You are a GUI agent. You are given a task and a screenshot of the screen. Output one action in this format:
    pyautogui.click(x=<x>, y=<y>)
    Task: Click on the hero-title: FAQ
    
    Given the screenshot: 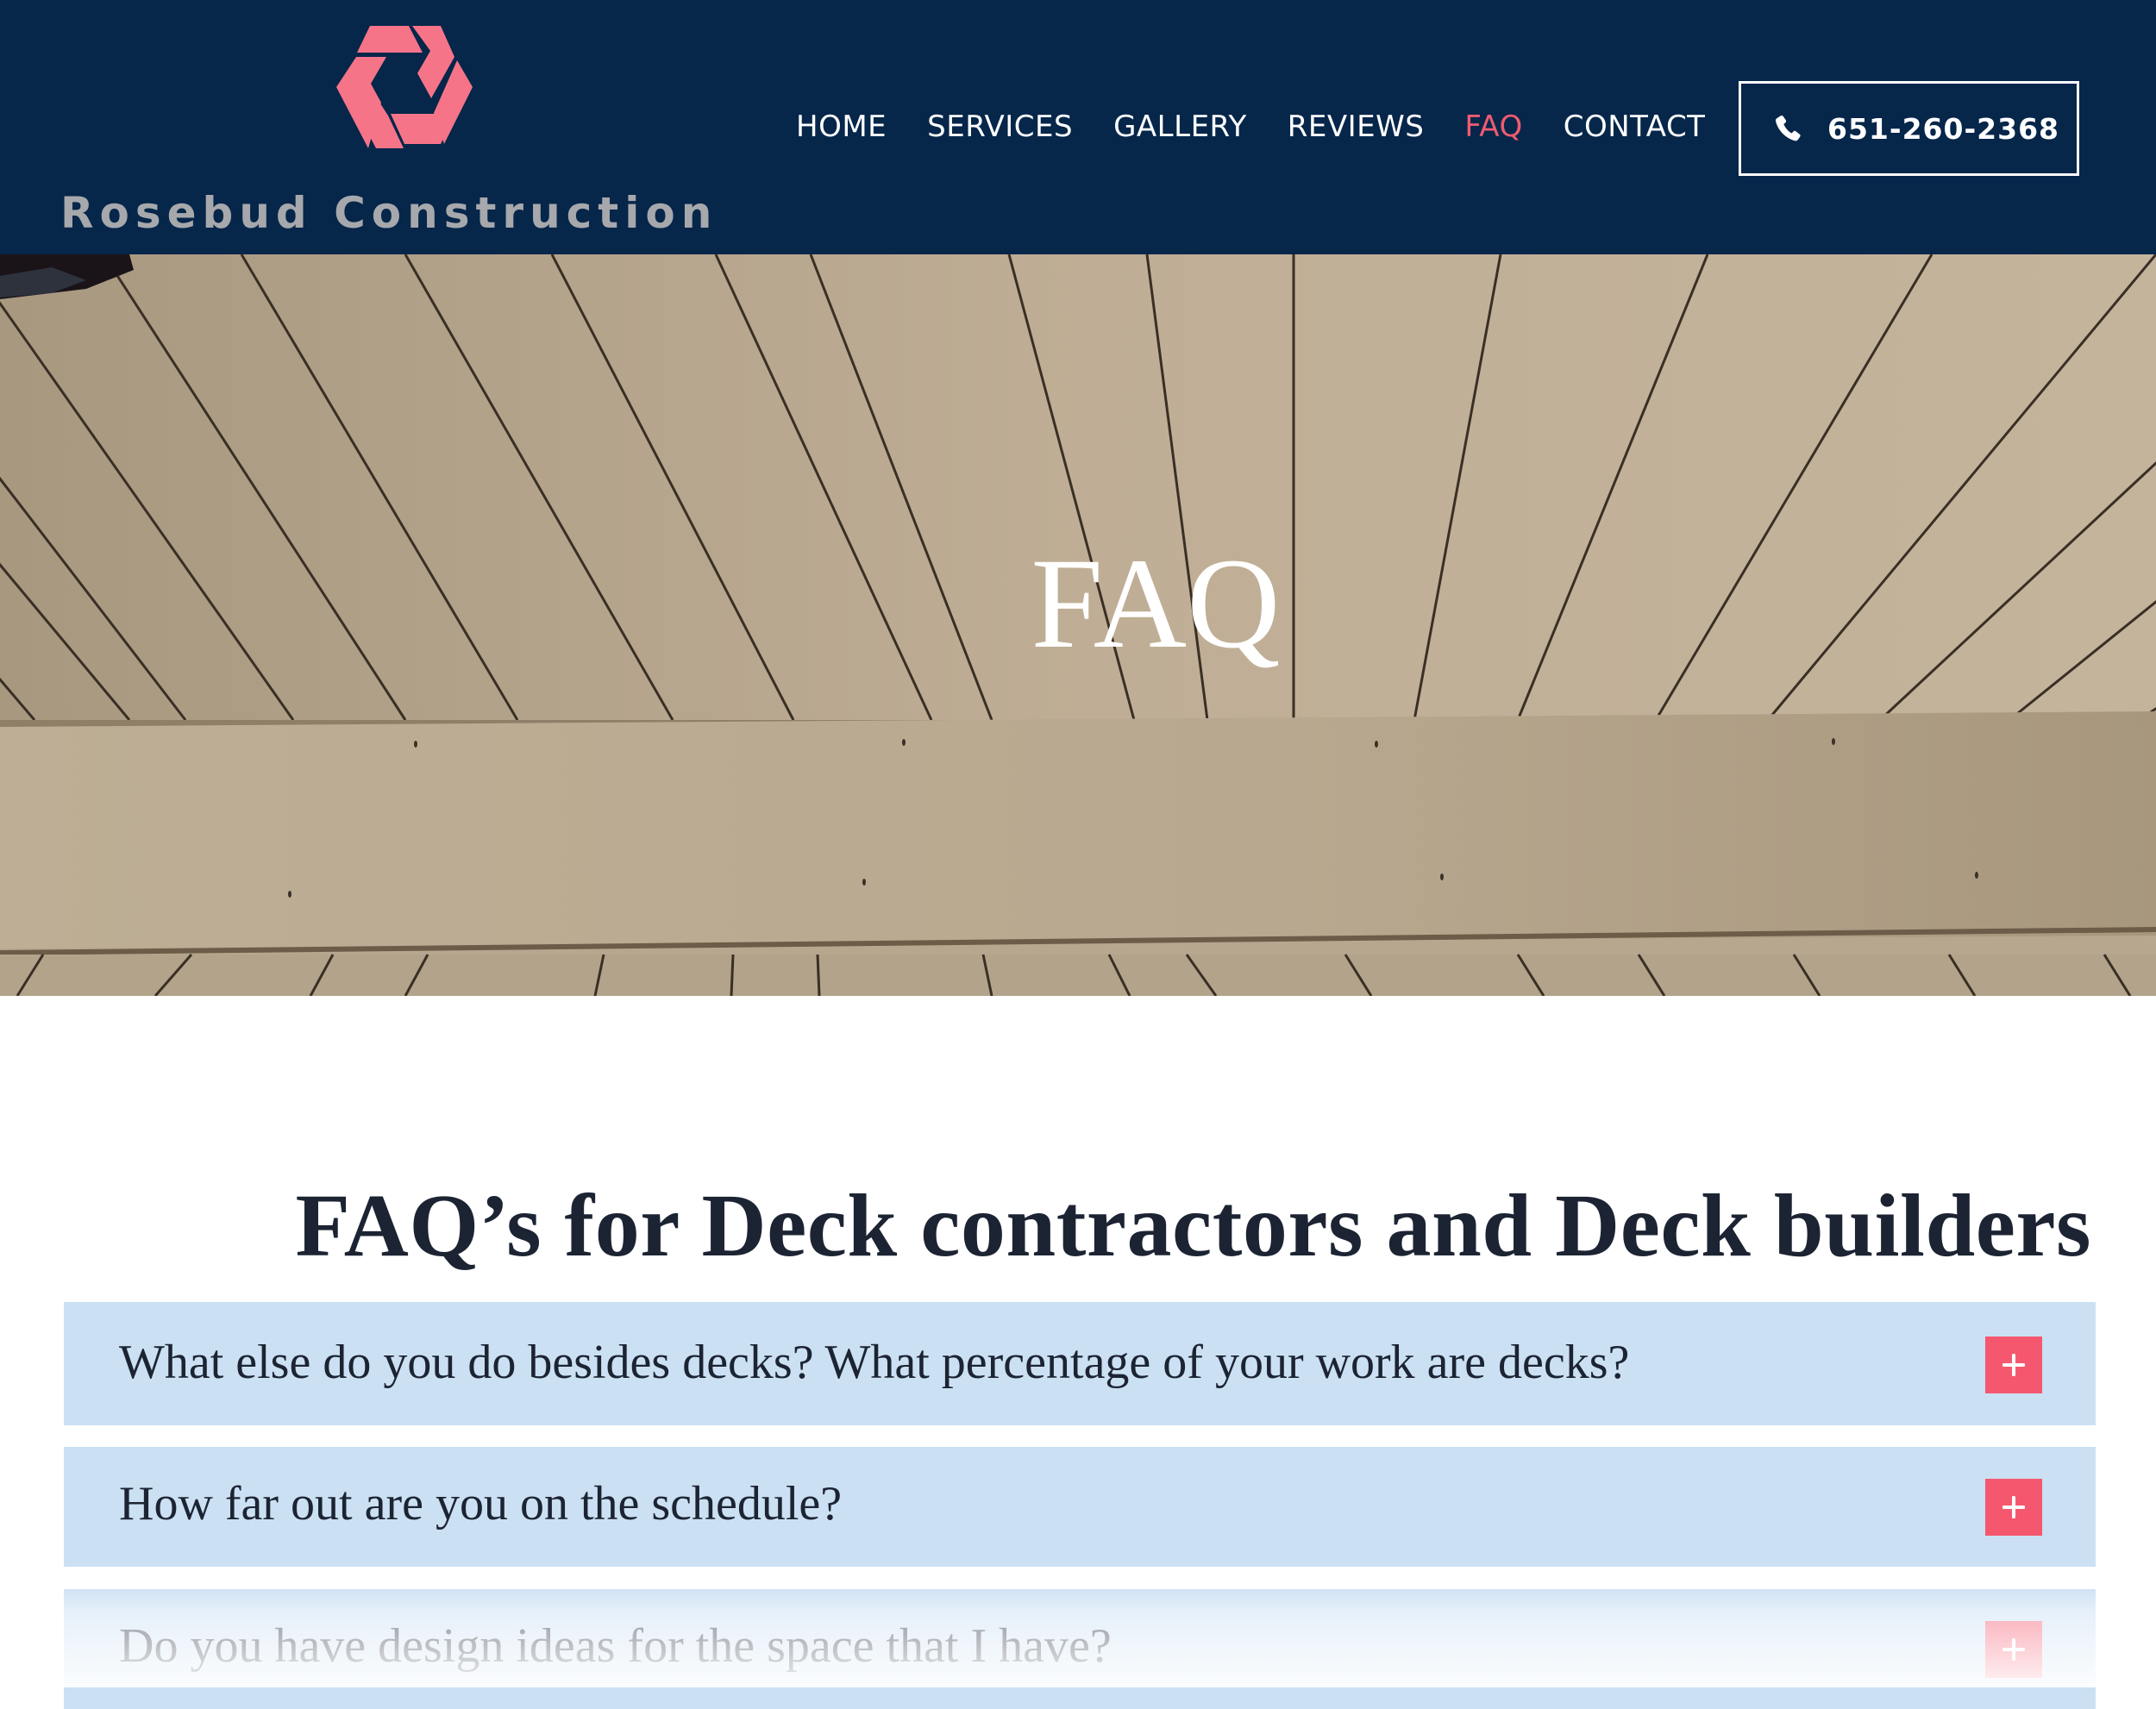 What is the action you would take?
    pyautogui.click(x=1156, y=603)
    